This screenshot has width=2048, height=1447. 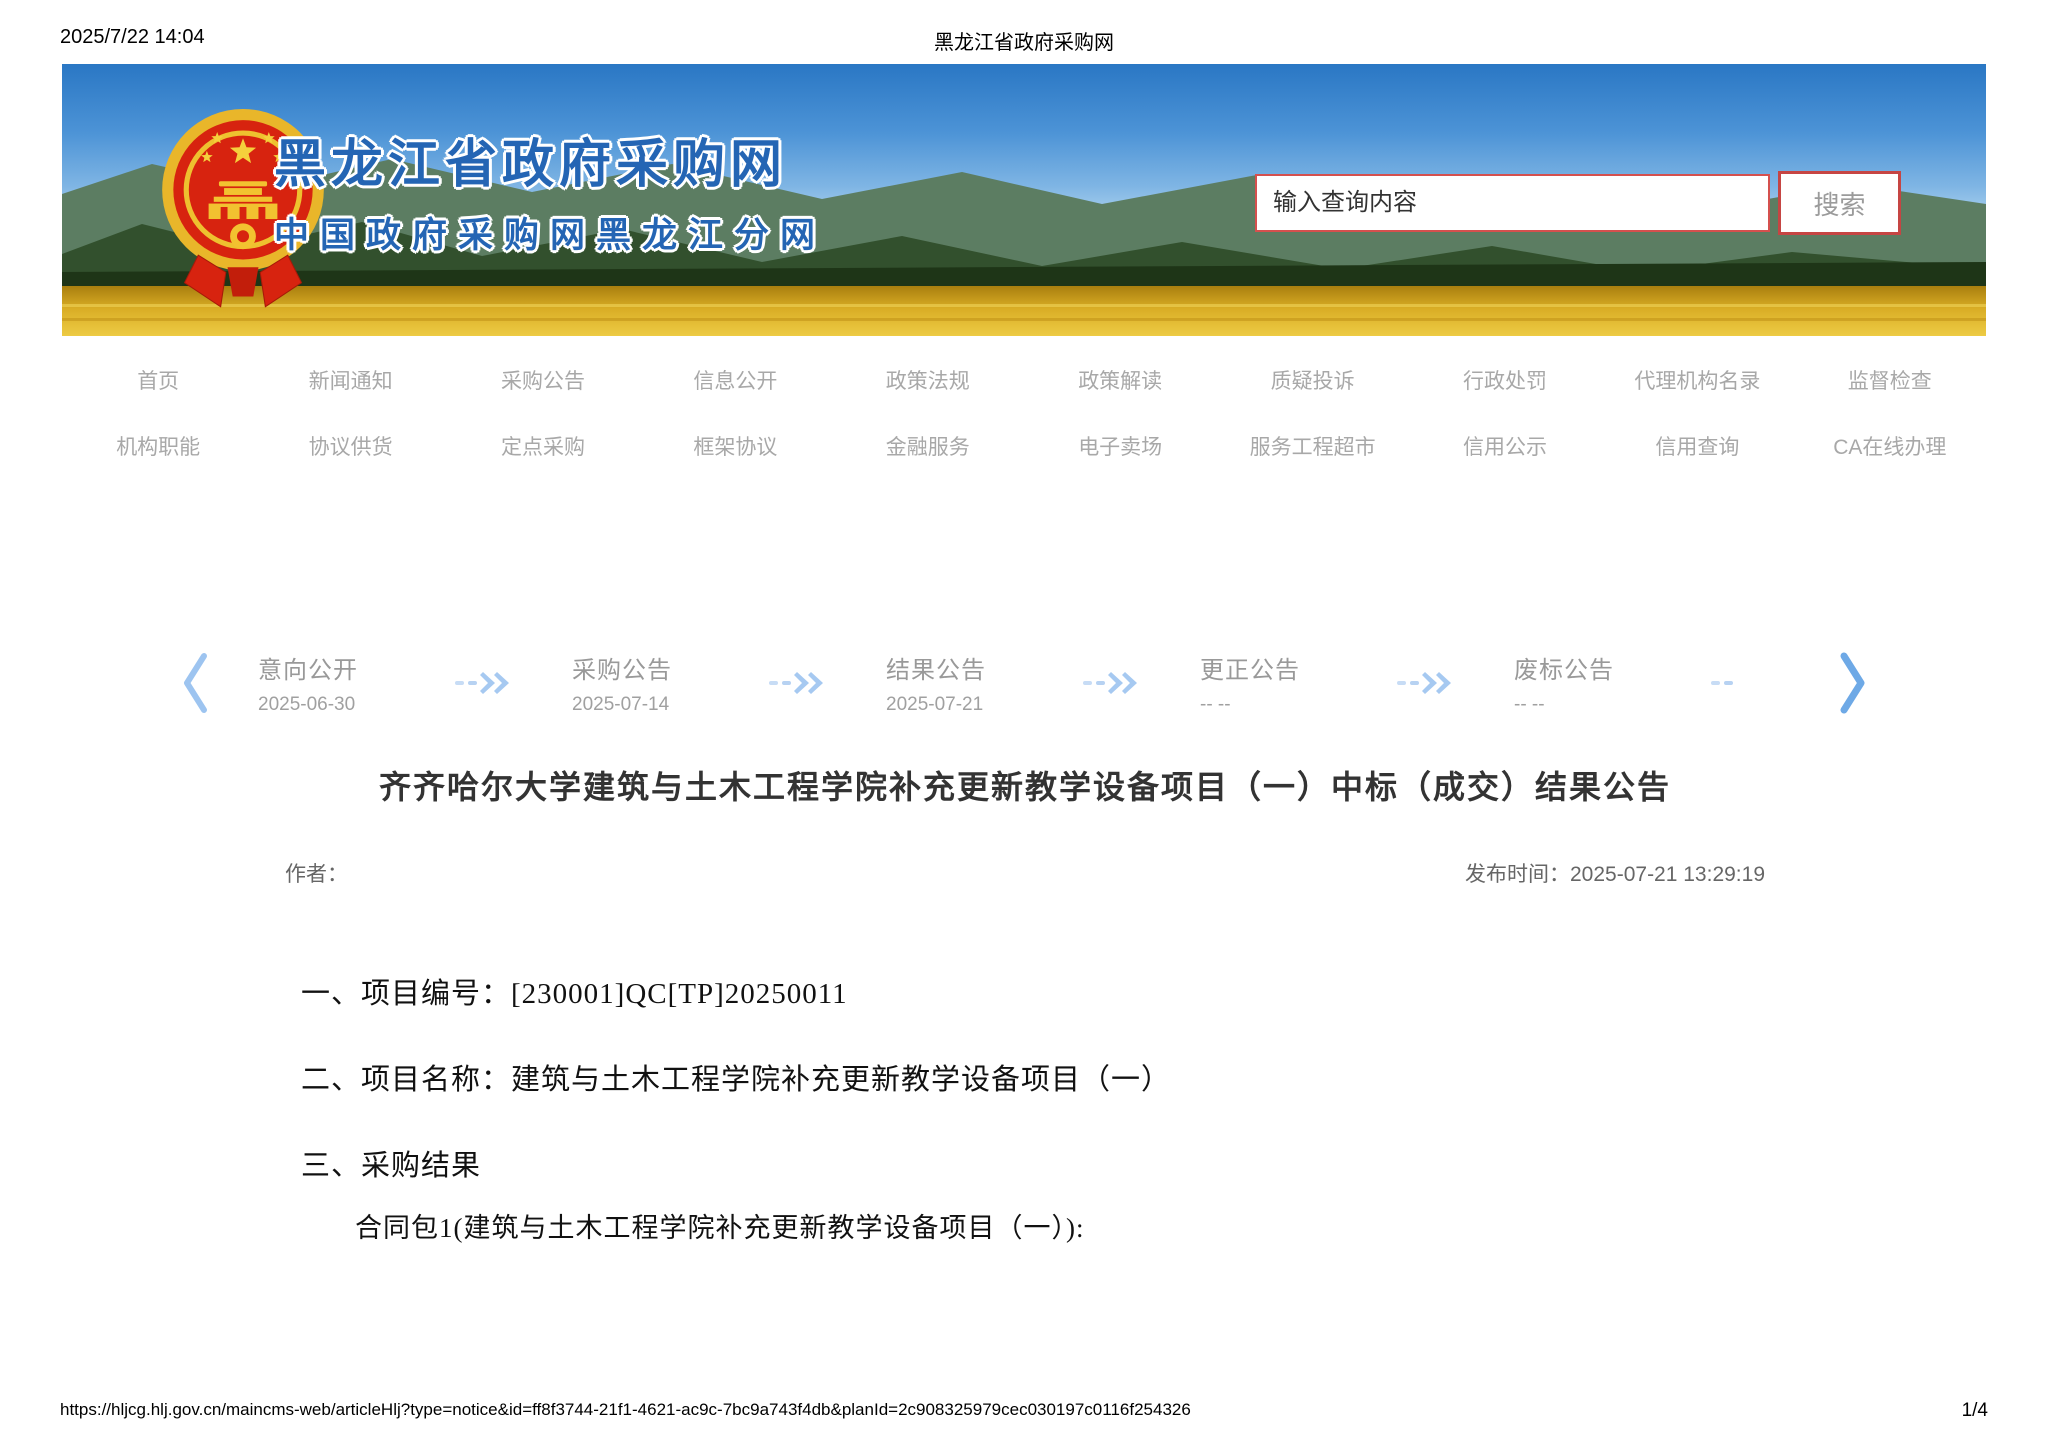 What do you see at coordinates (158, 380) in the screenshot?
I see `nav-item: 首页` at bounding box center [158, 380].